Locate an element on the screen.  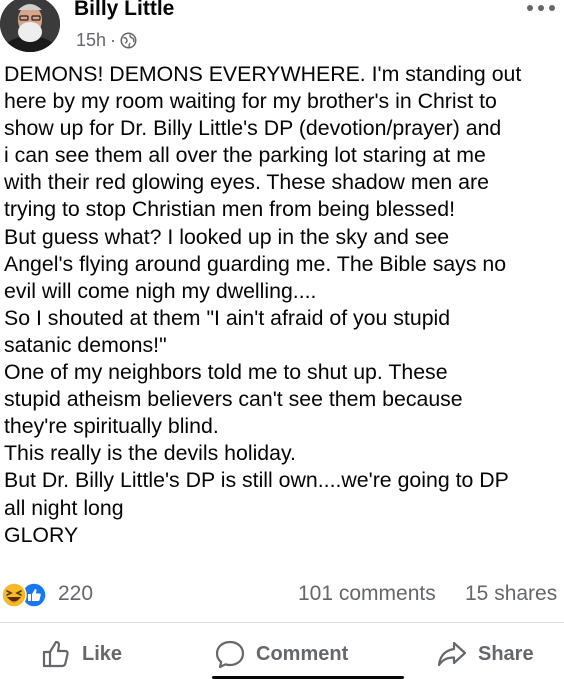
like-button: Like is located at coordinates (81, 654).